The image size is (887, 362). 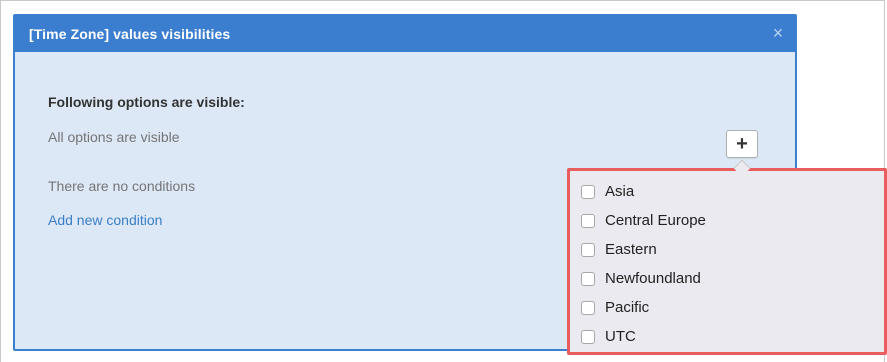 What do you see at coordinates (122, 186) in the screenshot?
I see `no-conditions-text: There are no conditions` at bounding box center [122, 186].